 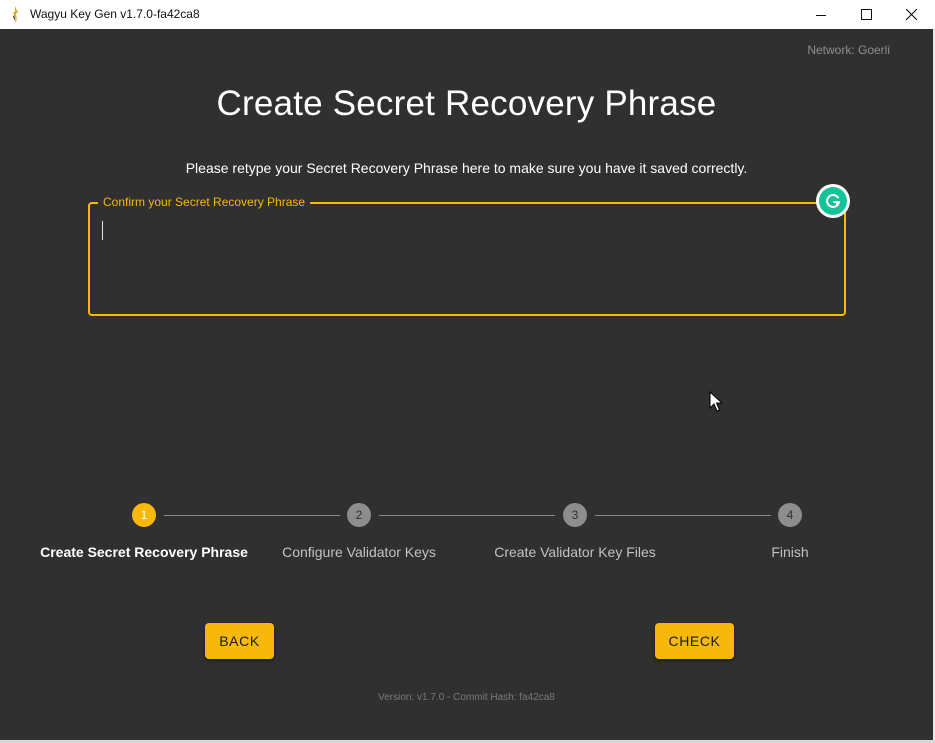 I want to click on network-indicator: Network: Goerli, so click(x=848, y=50).